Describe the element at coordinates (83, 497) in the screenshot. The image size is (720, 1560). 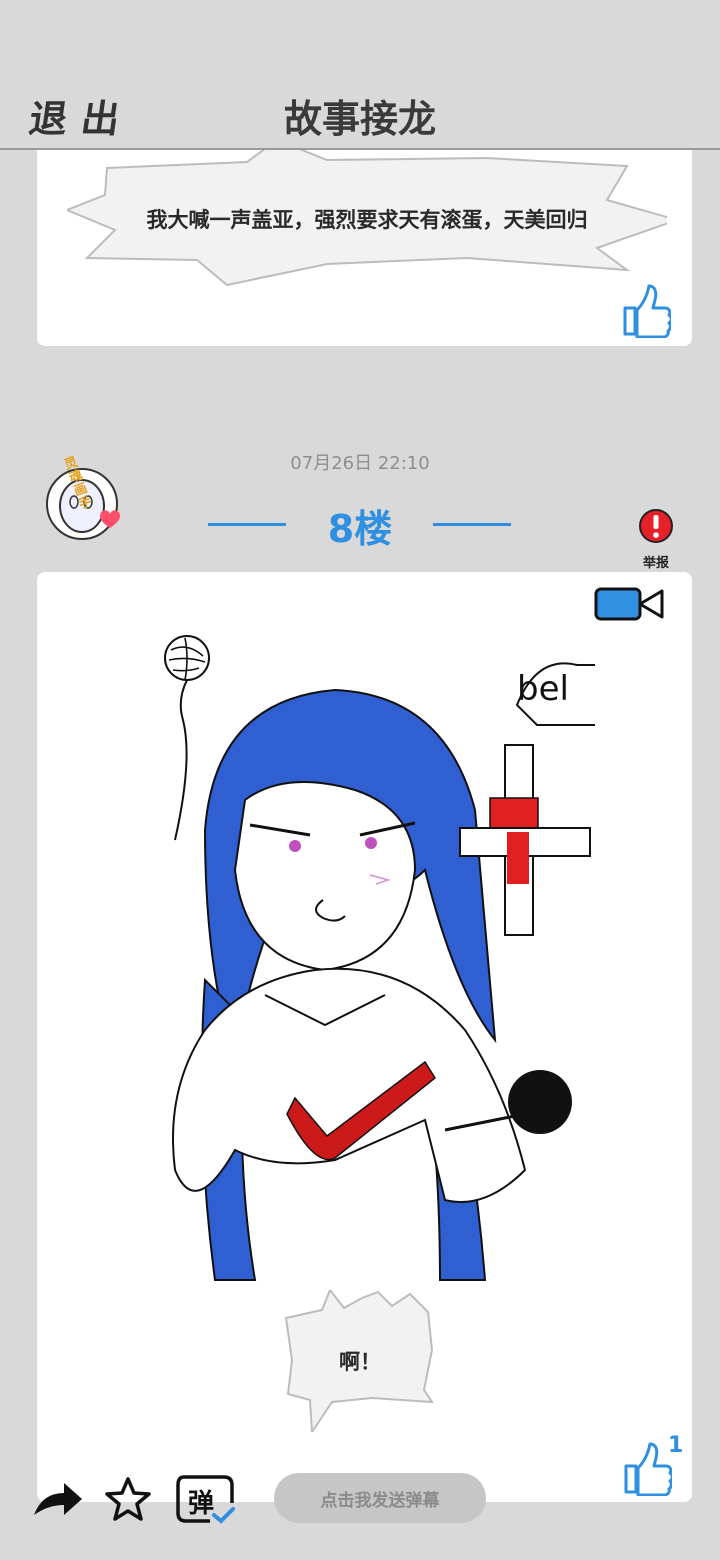
I see `avatar: 灵魂画手` at that location.